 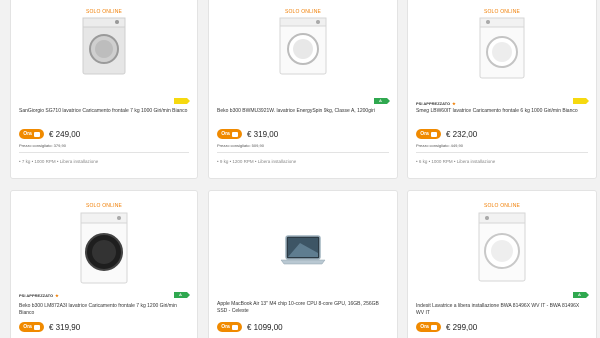 I want to click on price-row: Ora € 319,00, so click(x=247, y=134).